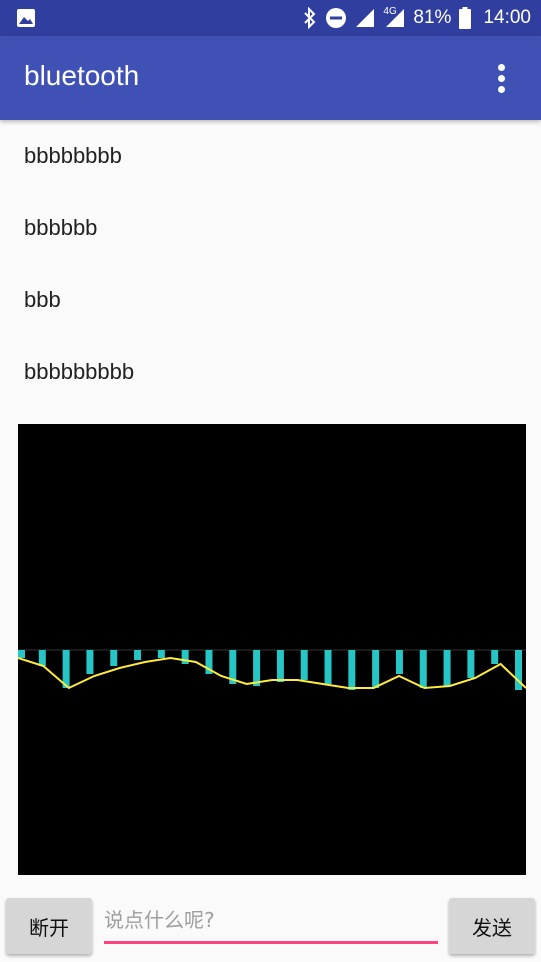  Describe the element at coordinates (390, 11) in the screenshot. I see `network-type: 4G` at that location.